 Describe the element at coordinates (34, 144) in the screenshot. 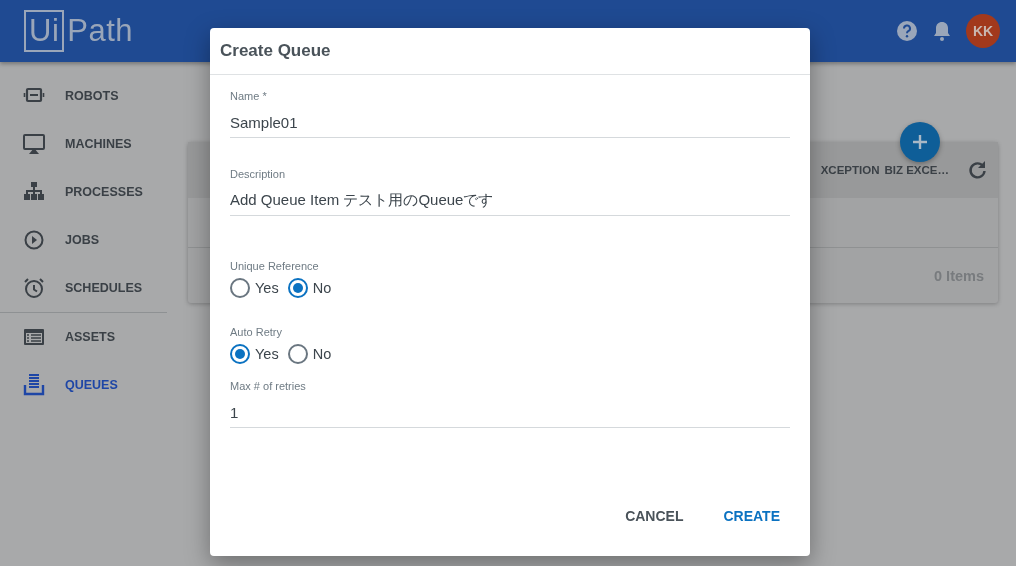

I see `monitor-icon` at that location.